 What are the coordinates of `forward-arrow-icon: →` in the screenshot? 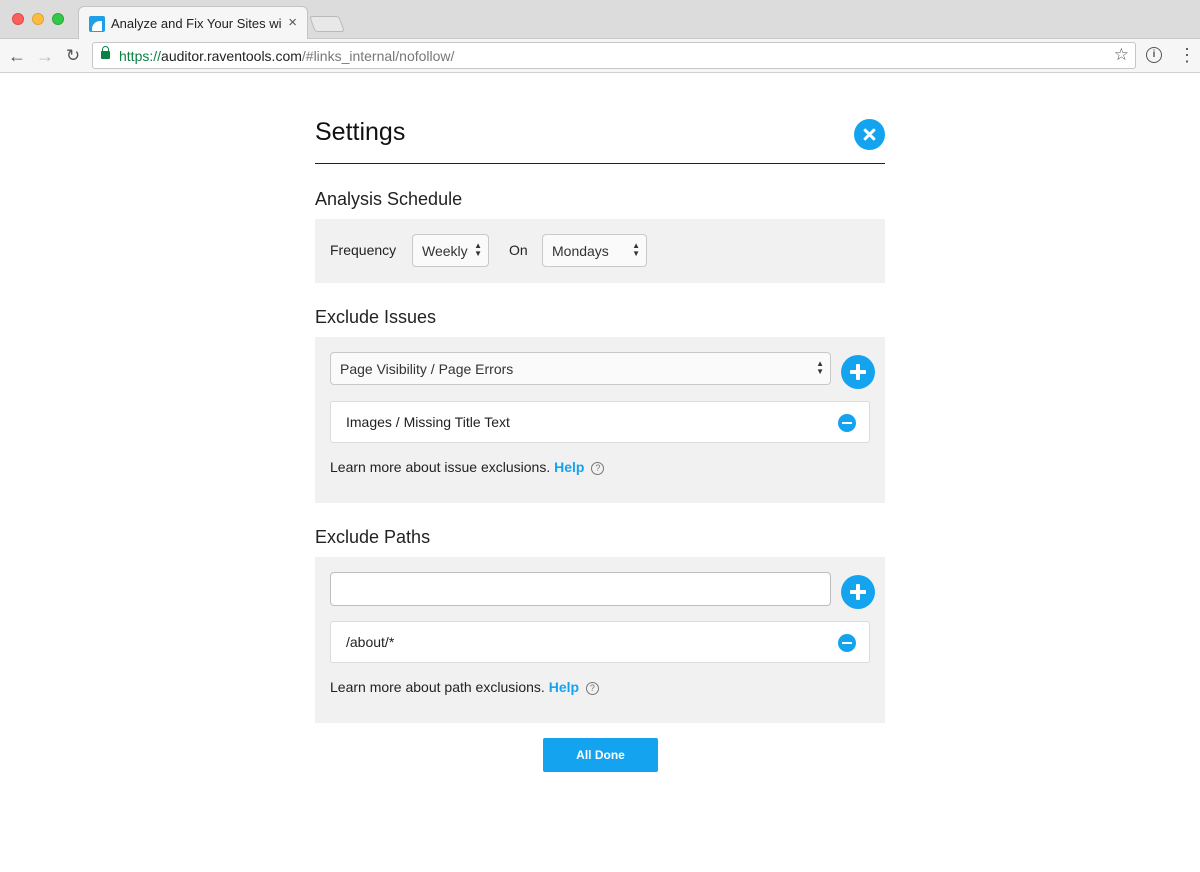 It's located at (45, 56).